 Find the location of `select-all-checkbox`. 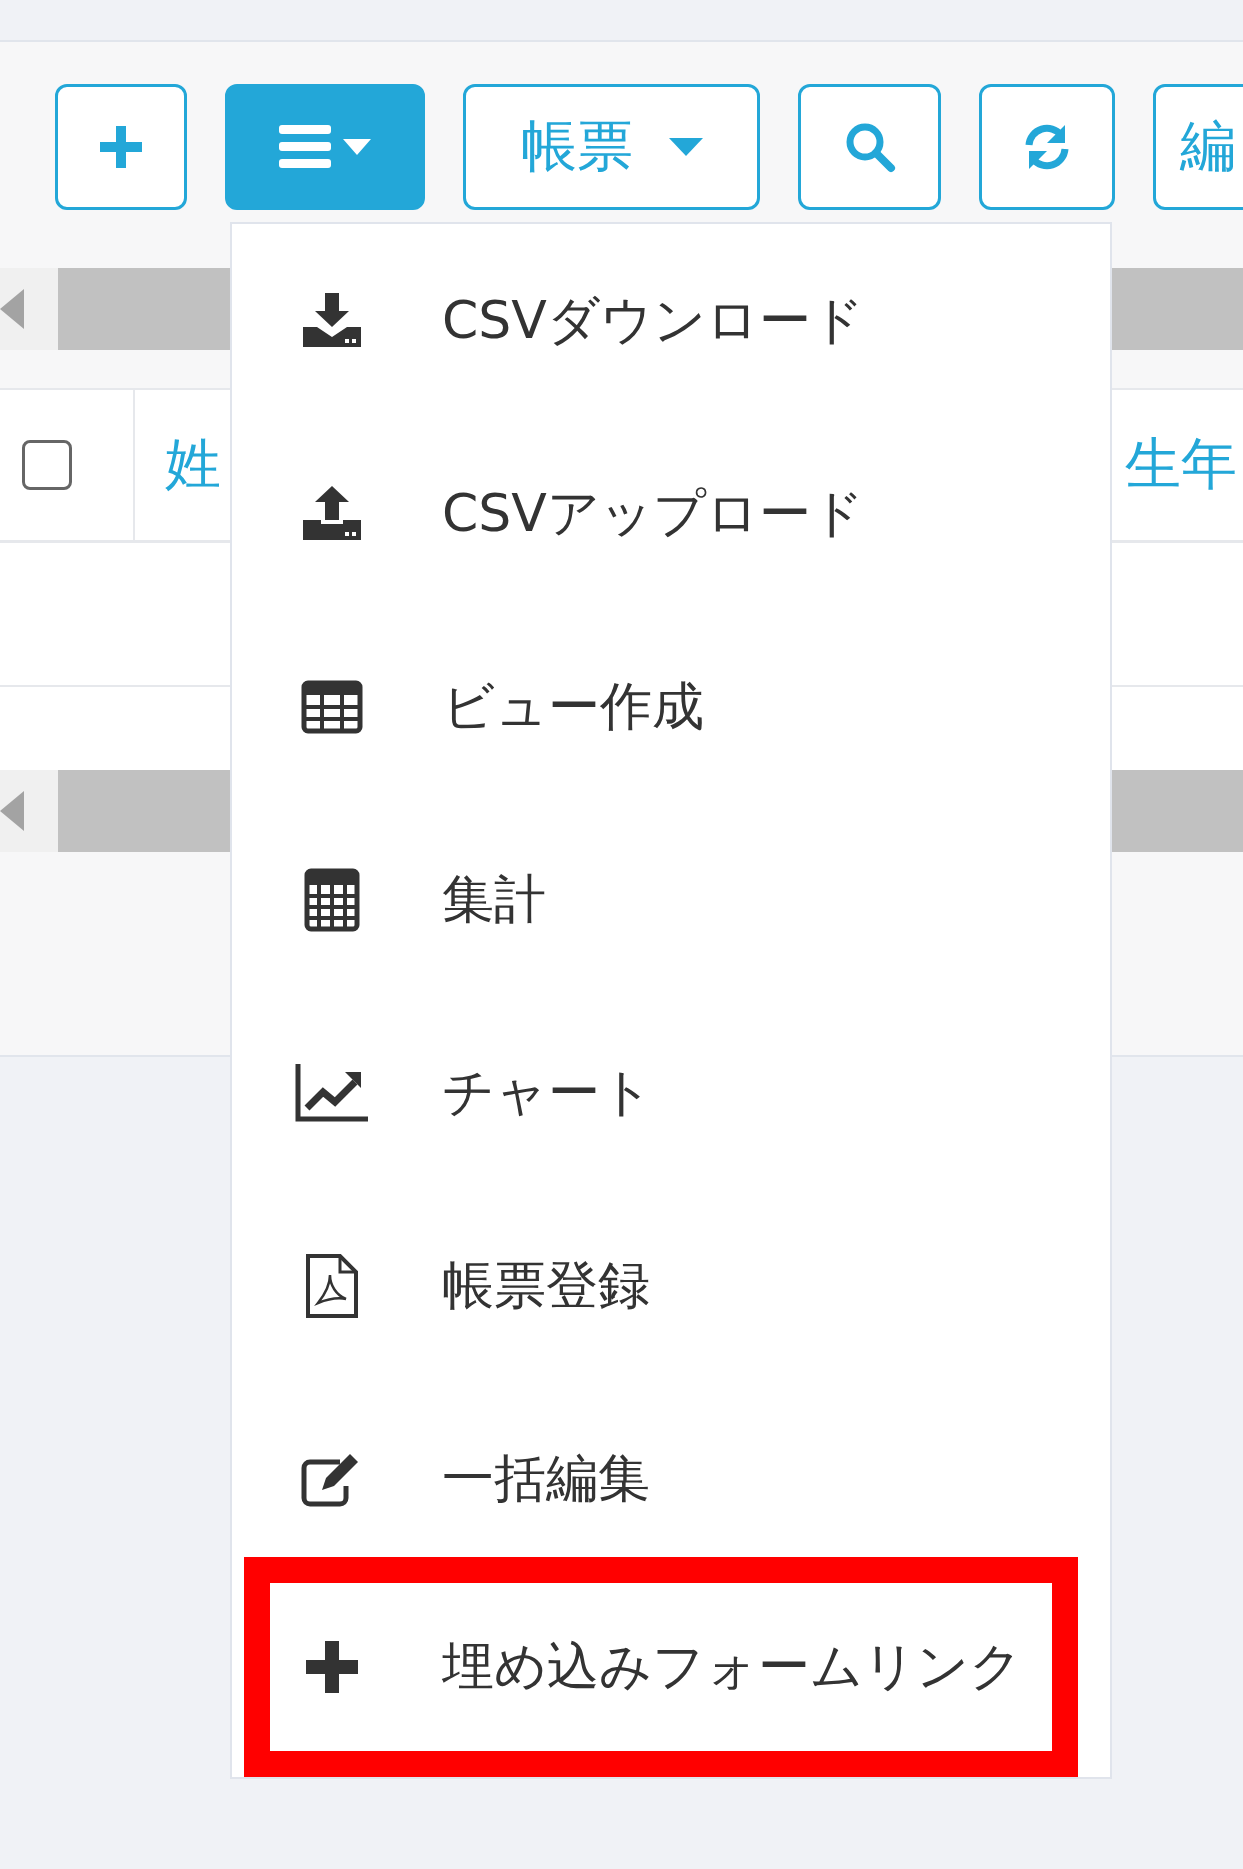

select-all-checkbox is located at coordinates (47, 465).